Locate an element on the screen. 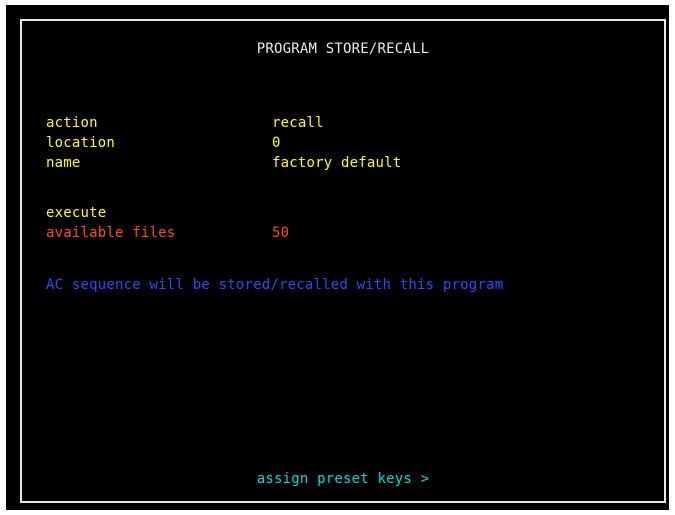 The image size is (675, 515). execute-button: execute is located at coordinates (76, 213).